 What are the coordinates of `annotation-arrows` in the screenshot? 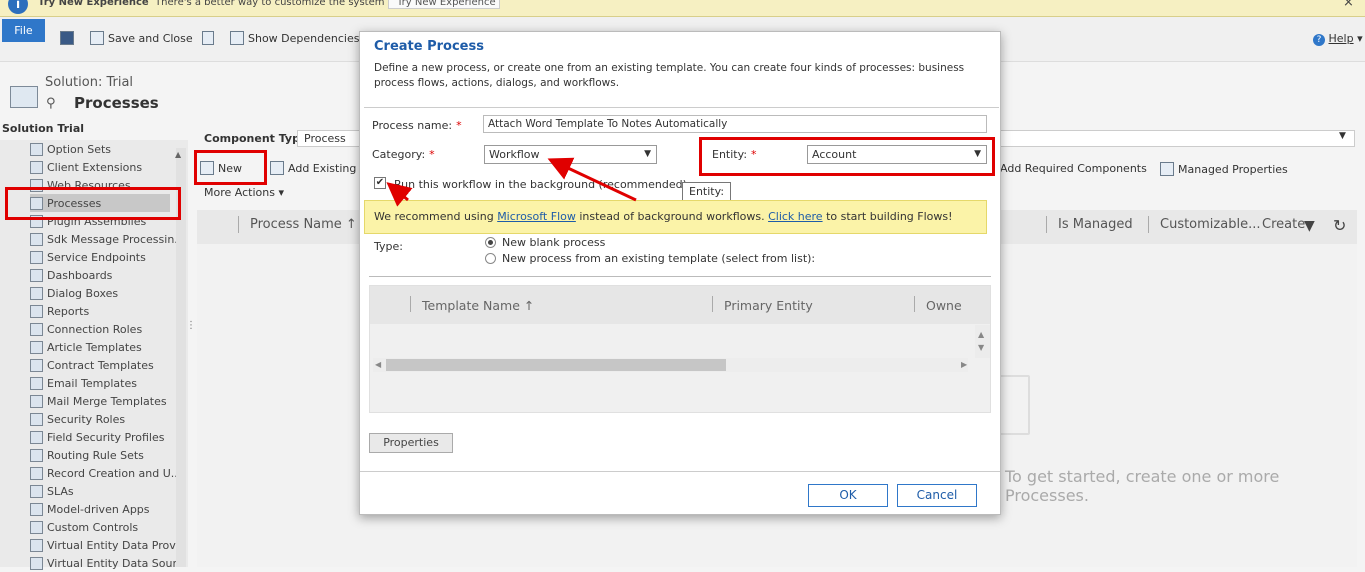 It's located at (511, 182).